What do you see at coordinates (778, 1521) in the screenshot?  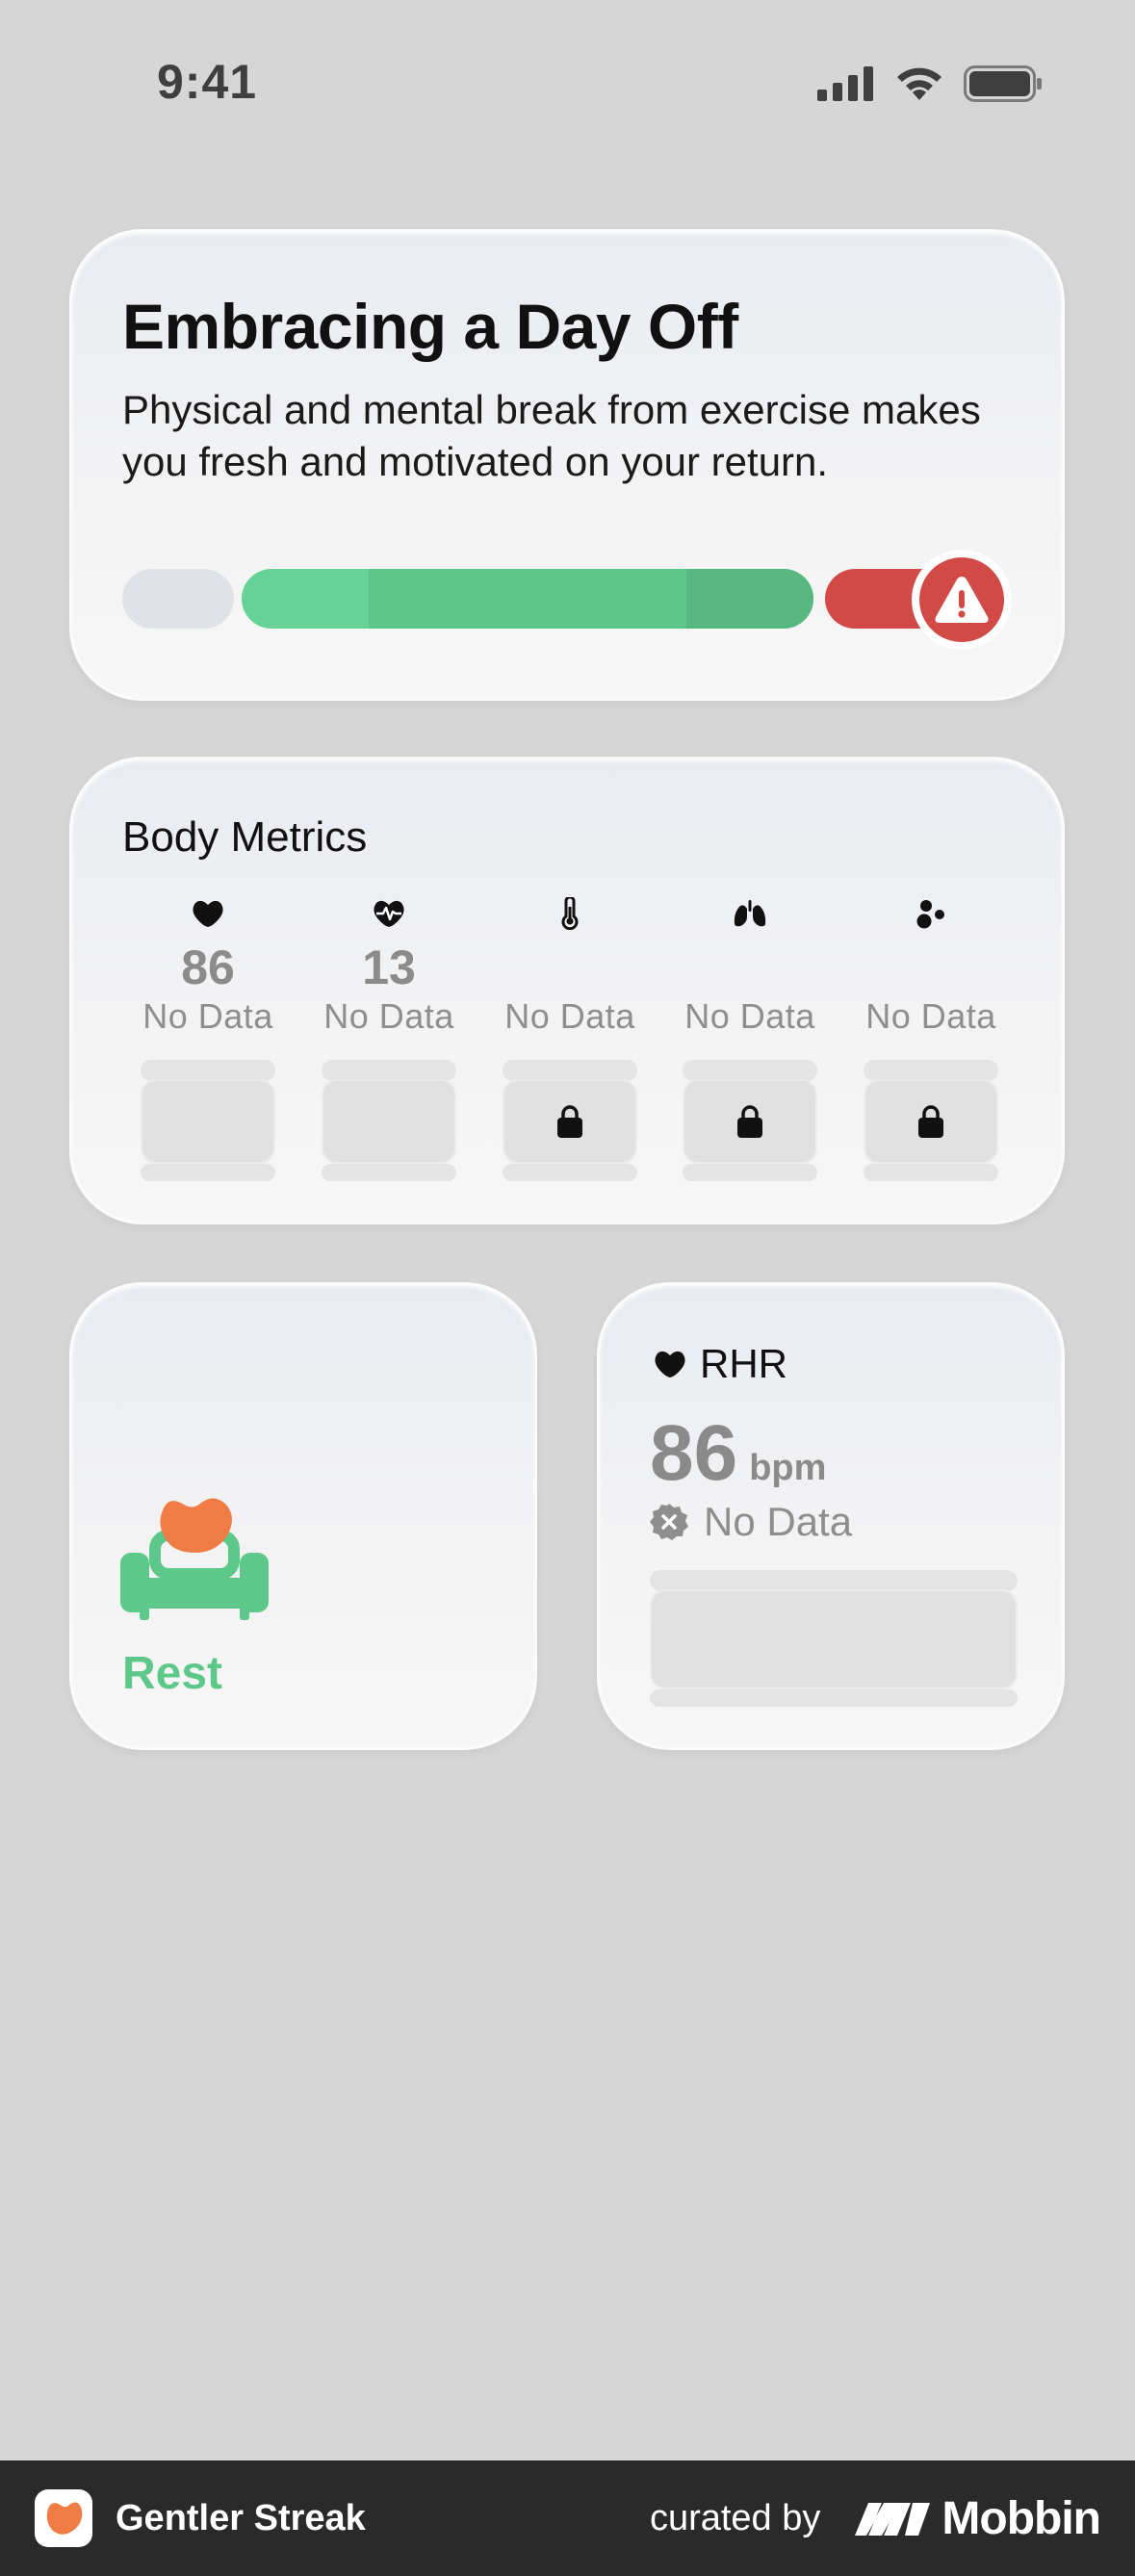 I see `rhr-status: No Data` at bounding box center [778, 1521].